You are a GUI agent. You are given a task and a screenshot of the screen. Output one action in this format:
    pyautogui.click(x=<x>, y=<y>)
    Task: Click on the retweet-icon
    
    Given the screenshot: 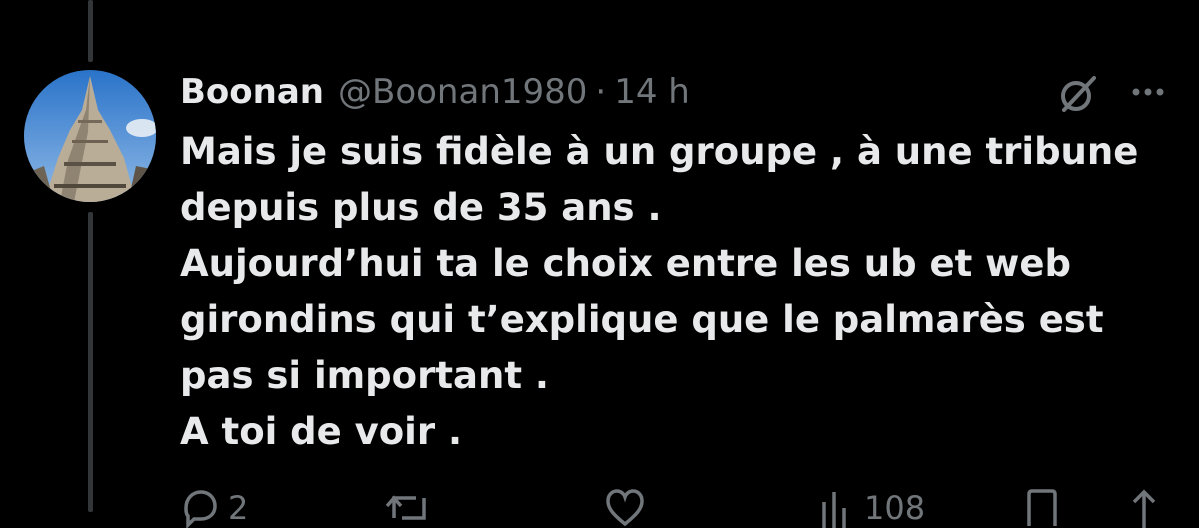 What is the action you would take?
    pyautogui.click(x=405, y=507)
    